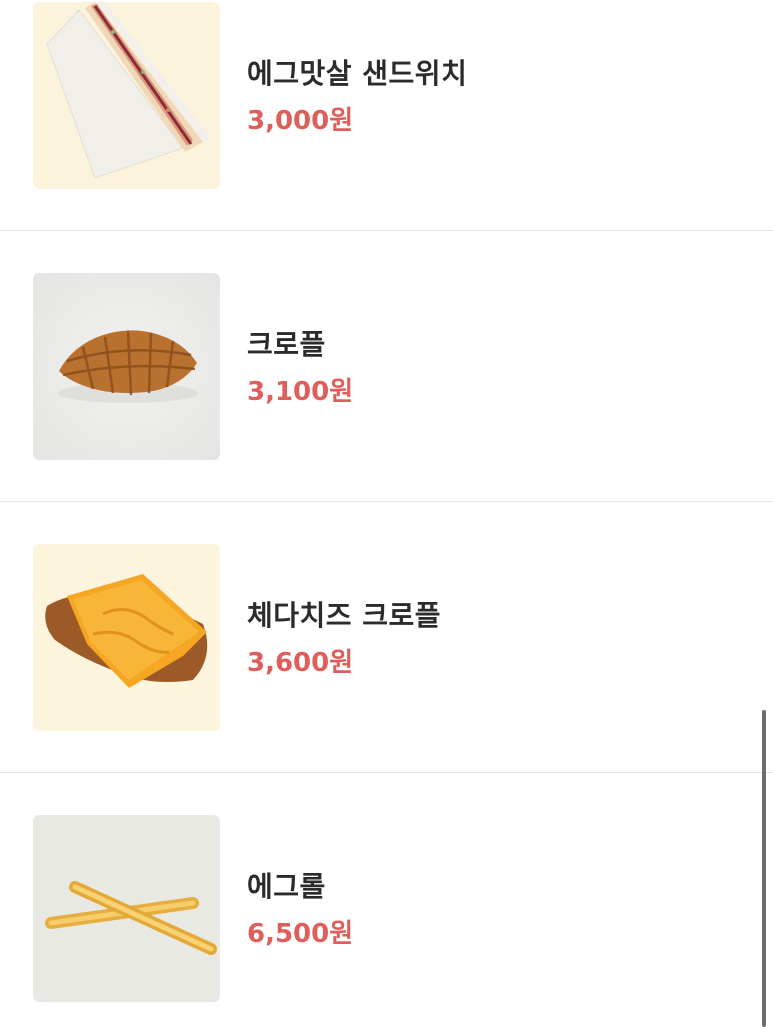 This screenshot has width=773, height=1027. I want to click on item-price: 6,500원, so click(300, 934).